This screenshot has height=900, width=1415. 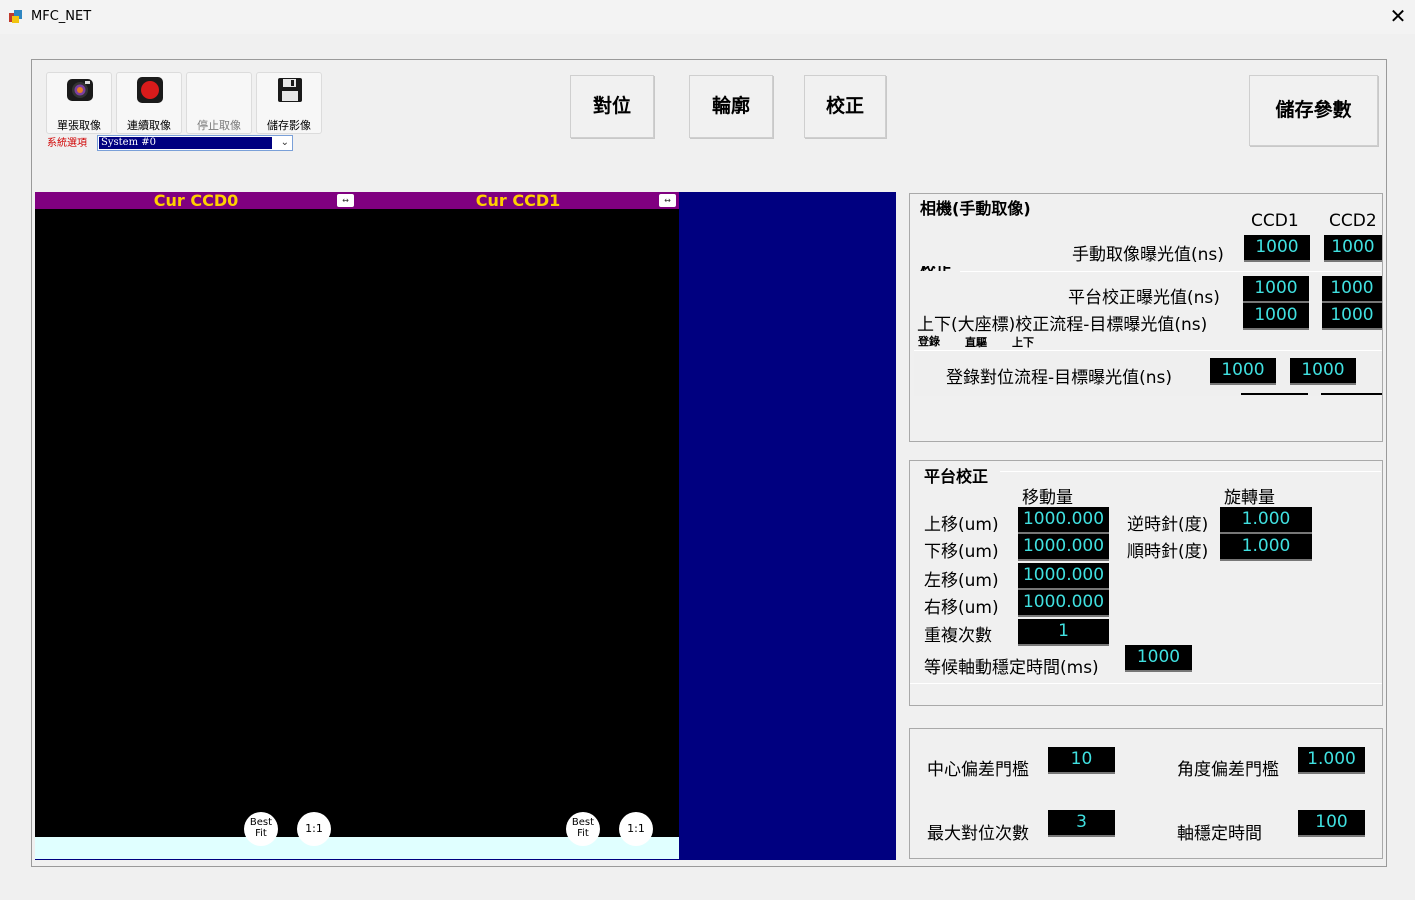 What do you see at coordinates (1063, 603) in the screenshot?
I see `move-right-field: 1000.000` at bounding box center [1063, 603].